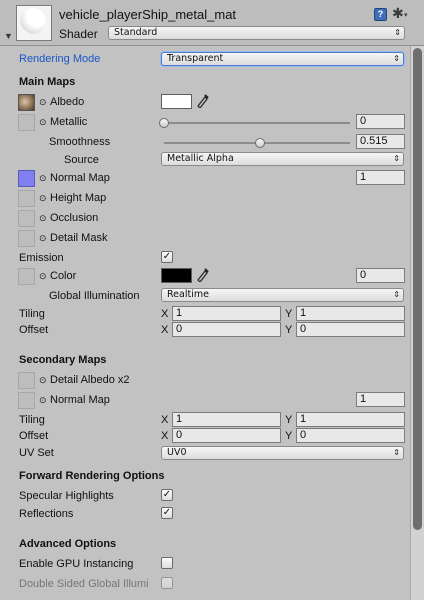 This screenshot has width=424, height=600. What do you see at coordinates (8, 36) in the screenshot?
I see `fold-arrow-icon: ▼` at bounding box center [8, 36].